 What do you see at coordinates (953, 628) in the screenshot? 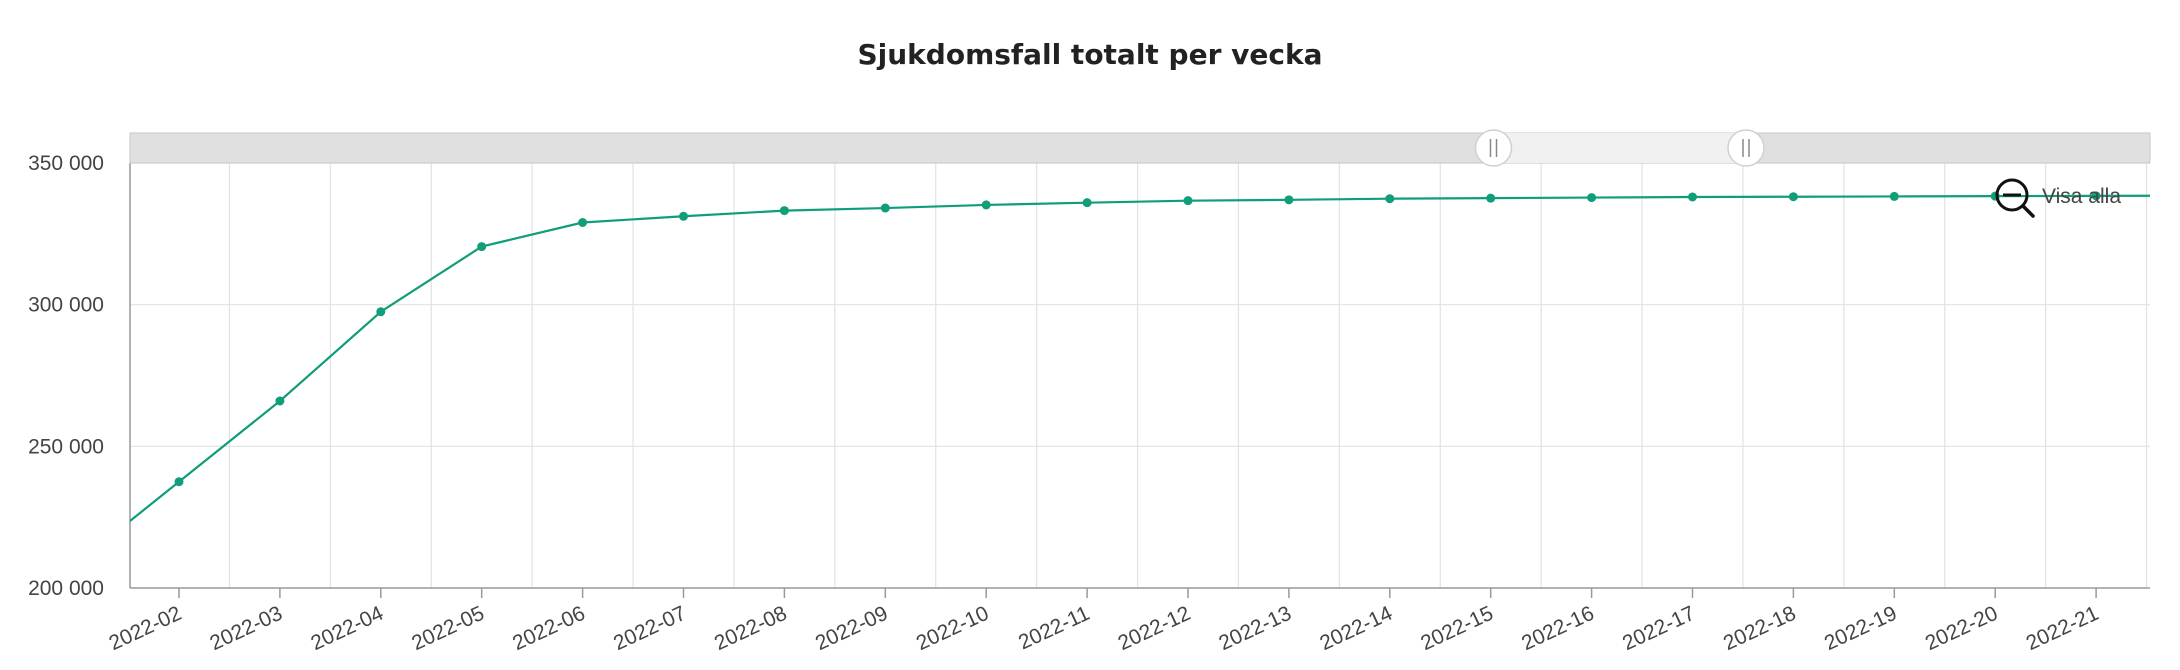
I see `x-tick-label: 2022-10` at bounding box center [953, 628].